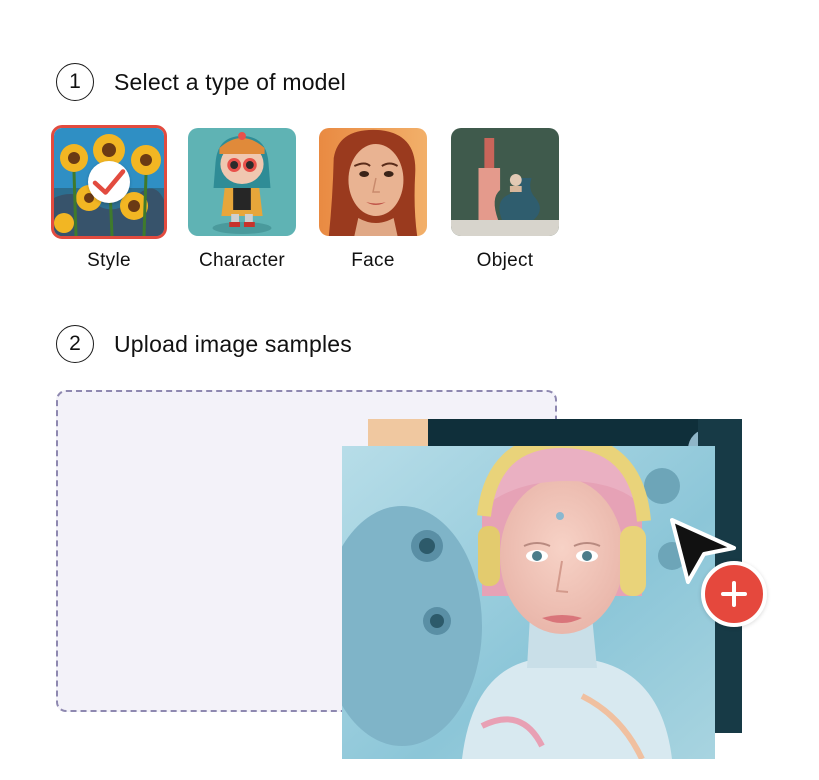 The height and width of the screenshot is (780, 819). I want to click on face-thumbnail, so click(373, 182).